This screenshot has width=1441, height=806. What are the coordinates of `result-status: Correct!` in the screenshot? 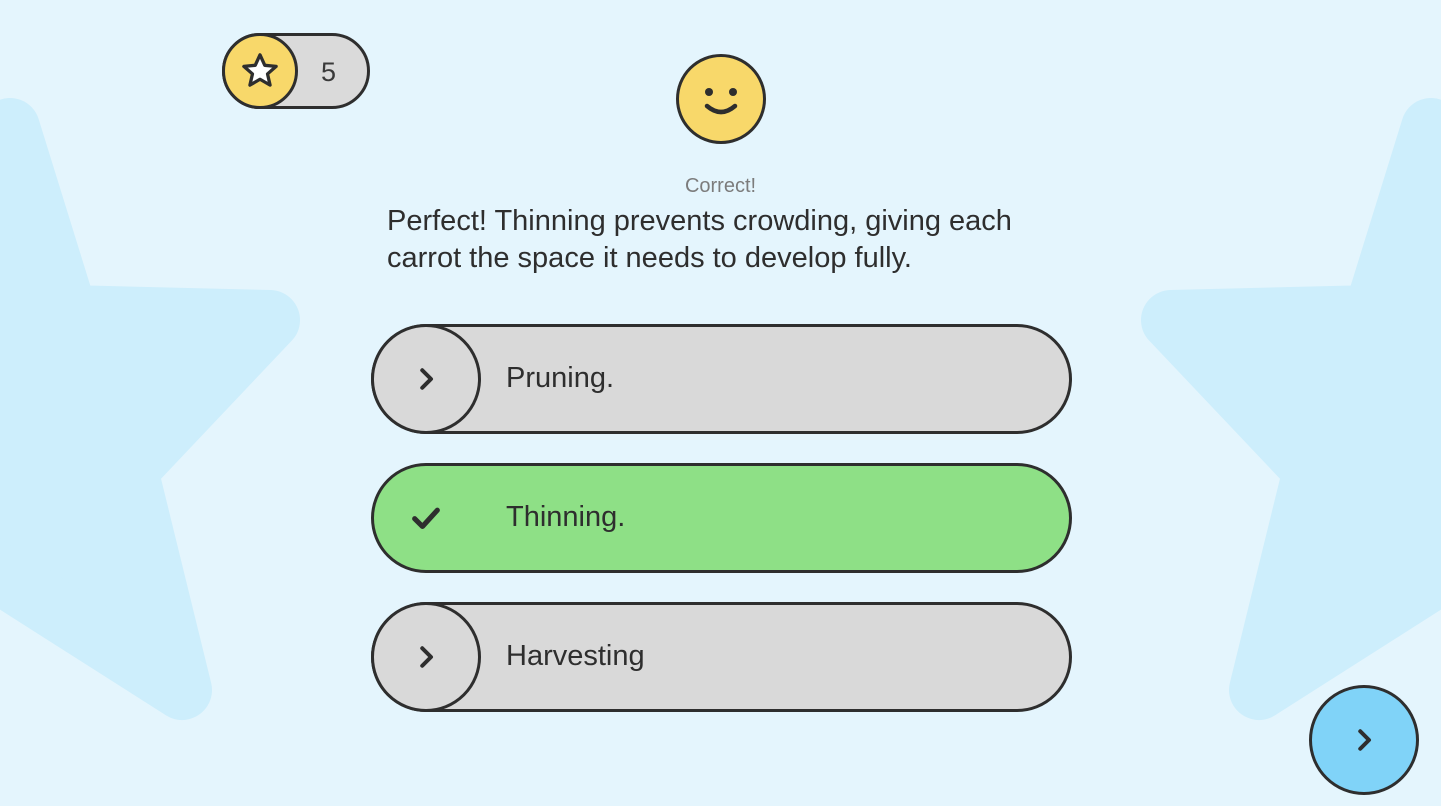 It's located at (720, 186).